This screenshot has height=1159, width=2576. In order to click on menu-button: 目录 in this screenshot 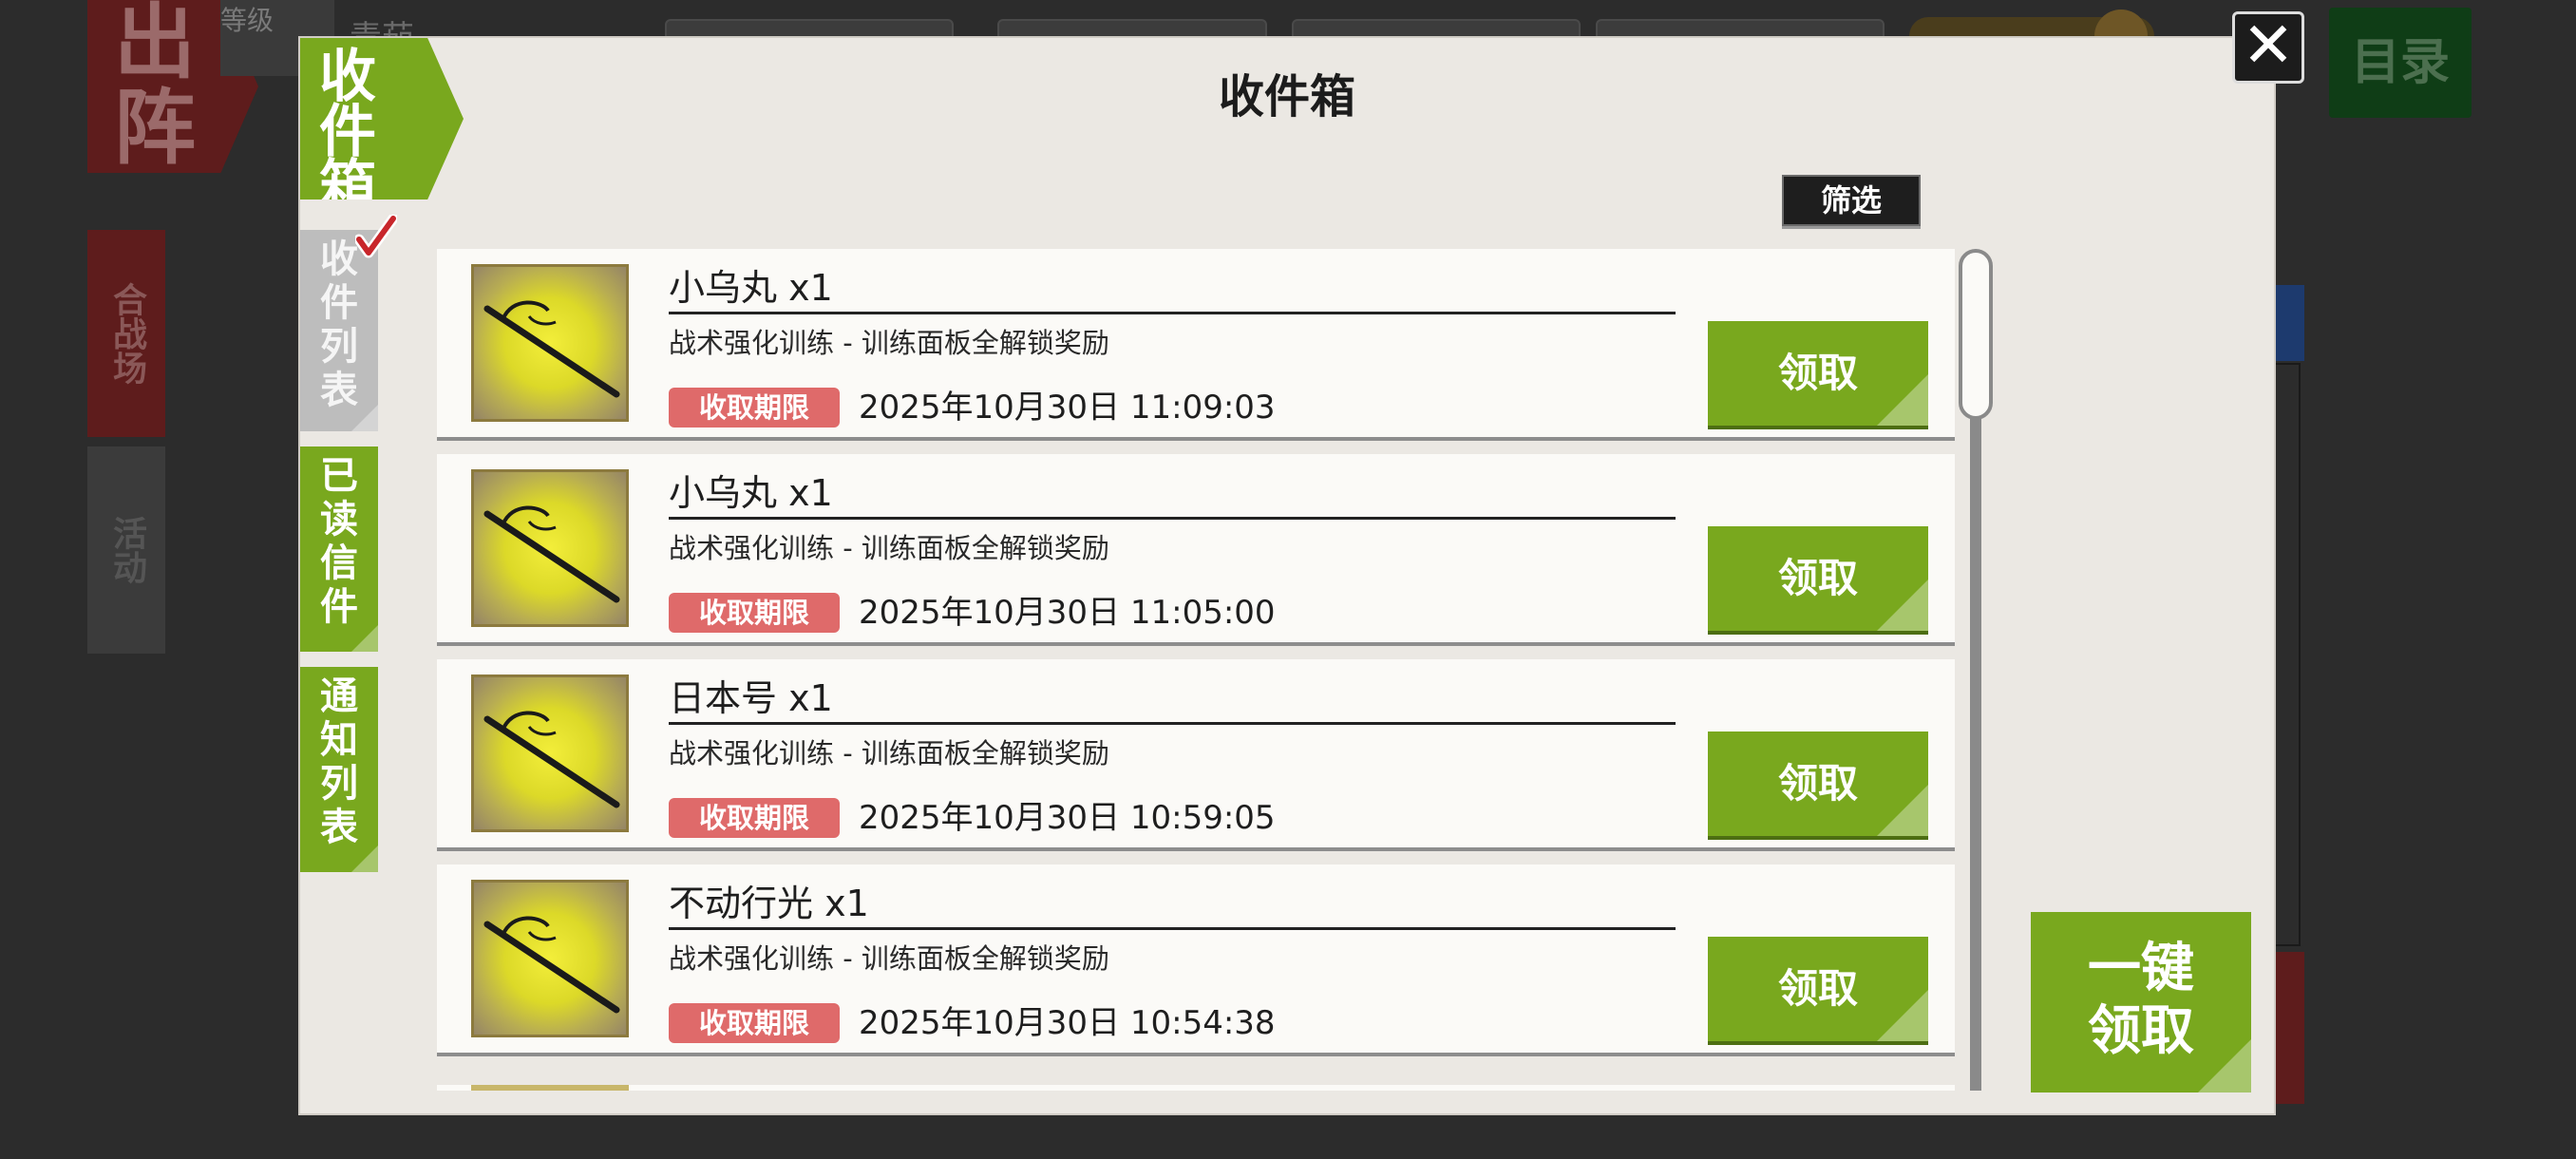, I will do `click(2400, 63)`.